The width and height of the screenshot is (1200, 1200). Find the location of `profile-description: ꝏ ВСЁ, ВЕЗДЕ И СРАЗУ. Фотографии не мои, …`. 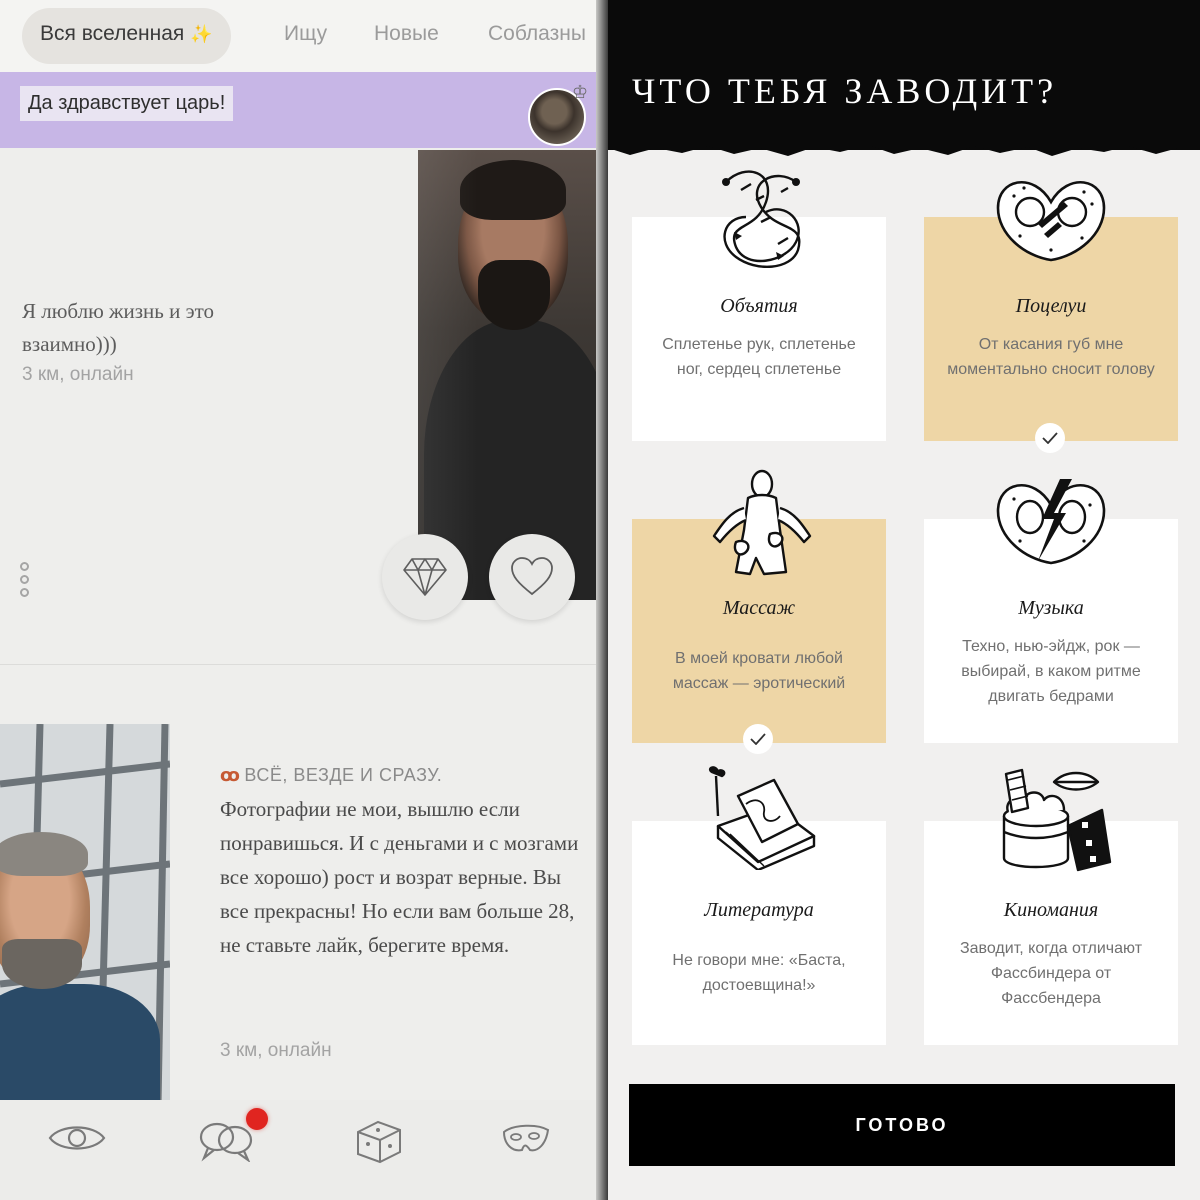

profile-description: ꝏ ВСЁ, ВЕЗДЕ И СРАЗУ. Фотографии не мои, … is located at coordinates (405, 863).